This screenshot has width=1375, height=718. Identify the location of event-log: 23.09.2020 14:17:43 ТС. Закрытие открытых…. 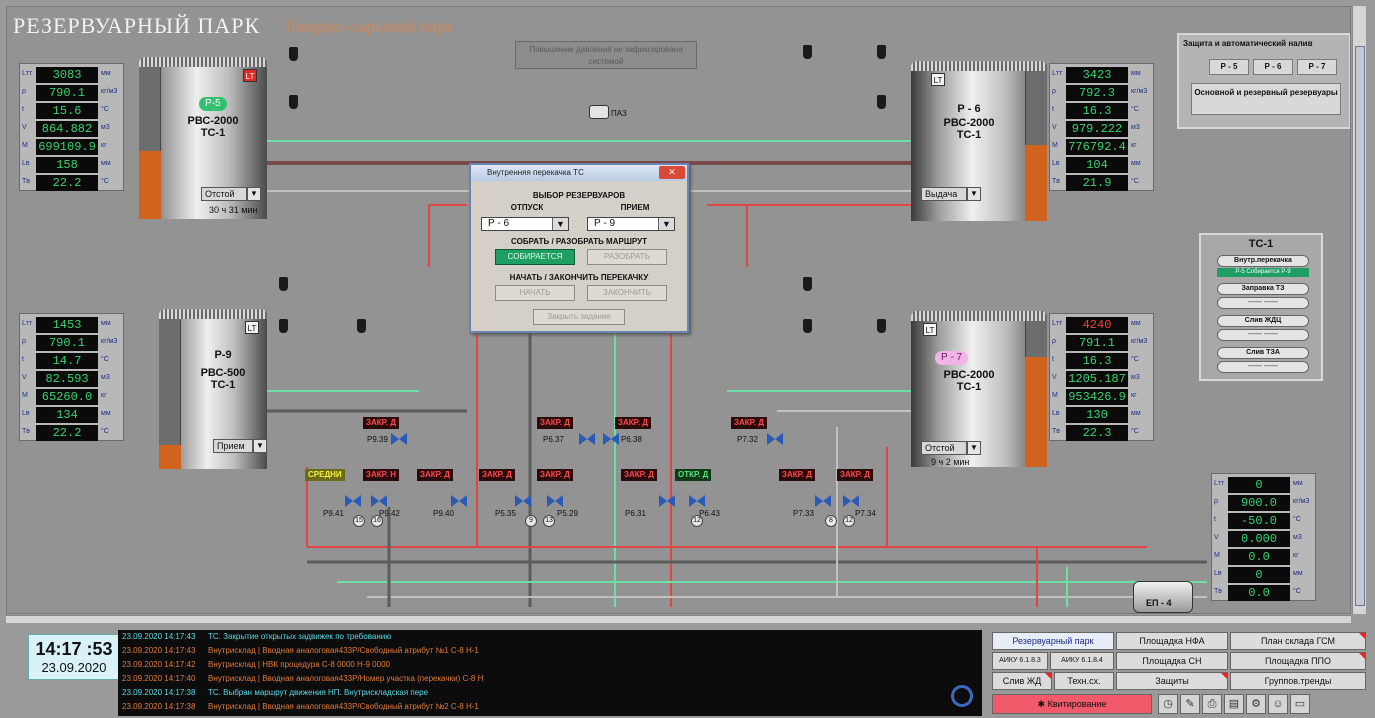
(550, 673).